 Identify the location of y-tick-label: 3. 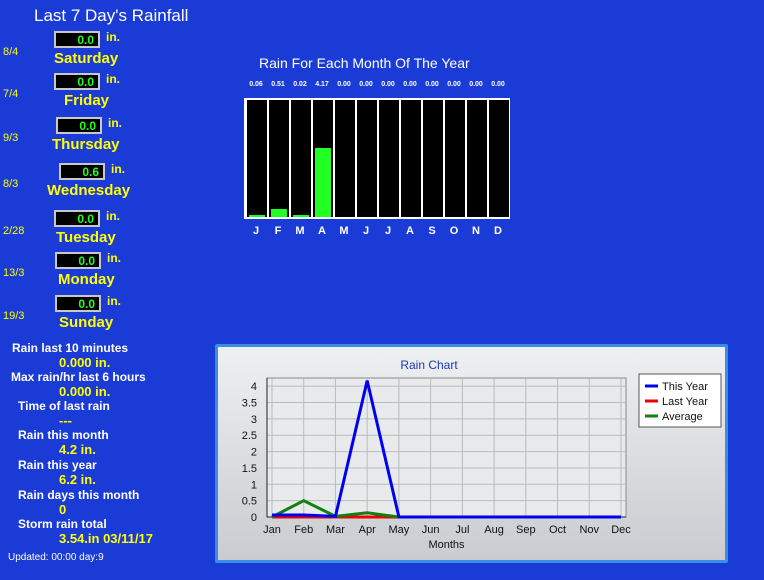
(254, 420).